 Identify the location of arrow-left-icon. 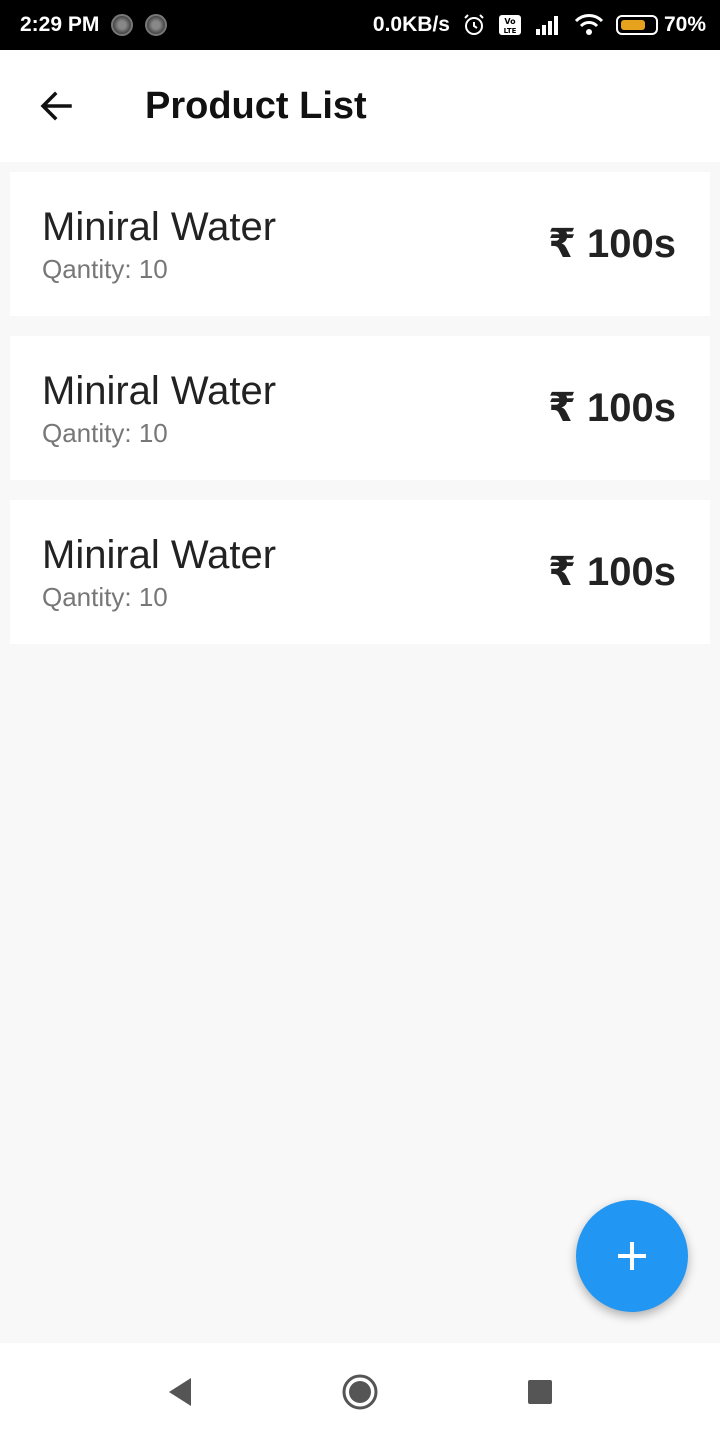
(56, 106).